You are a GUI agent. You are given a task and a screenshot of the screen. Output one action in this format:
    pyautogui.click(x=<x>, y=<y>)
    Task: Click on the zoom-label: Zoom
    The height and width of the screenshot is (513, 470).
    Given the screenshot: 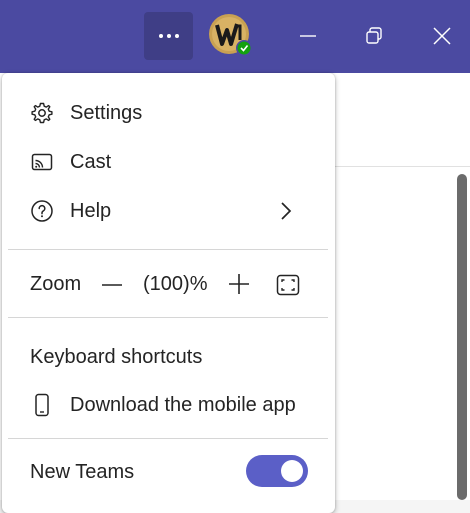 What is the action you would take?
    pyautogui.click(x=56, y=284)
    